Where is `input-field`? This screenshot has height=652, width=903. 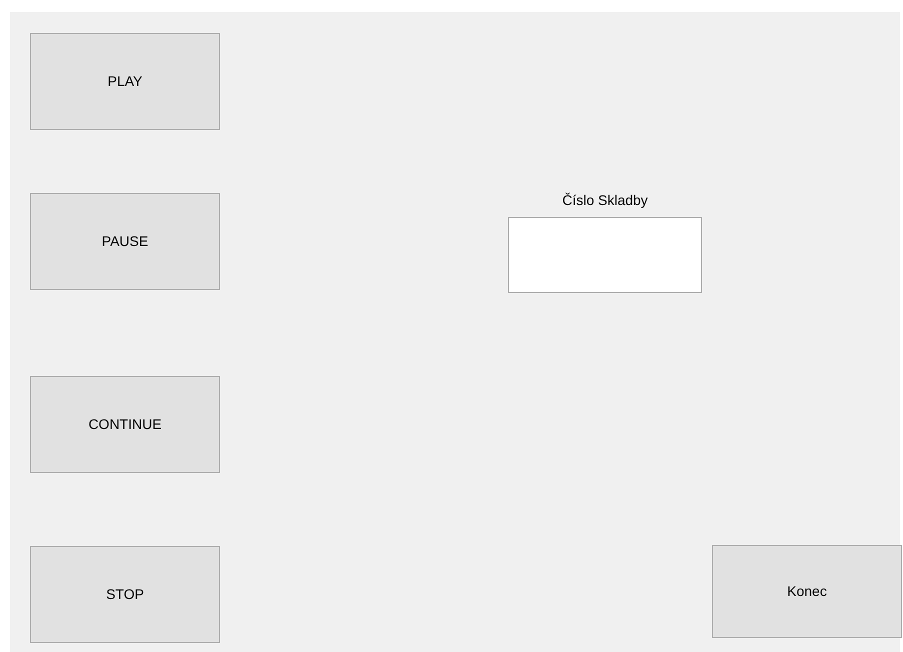
input-field is located at coordinates (605, 255).